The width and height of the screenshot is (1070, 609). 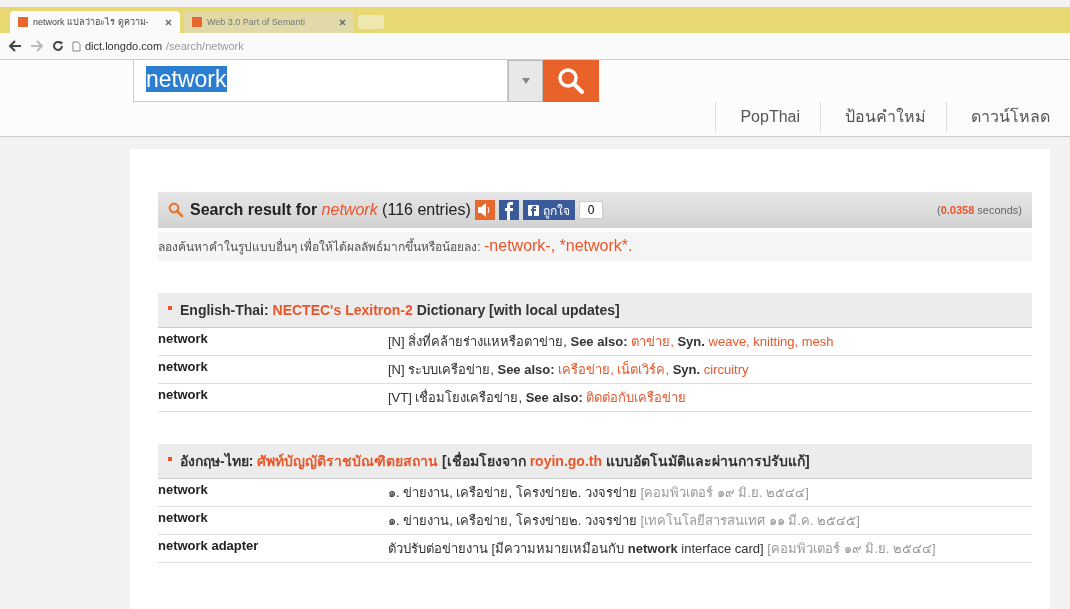 I want to click on back-icon, so click(x=15, y=46).